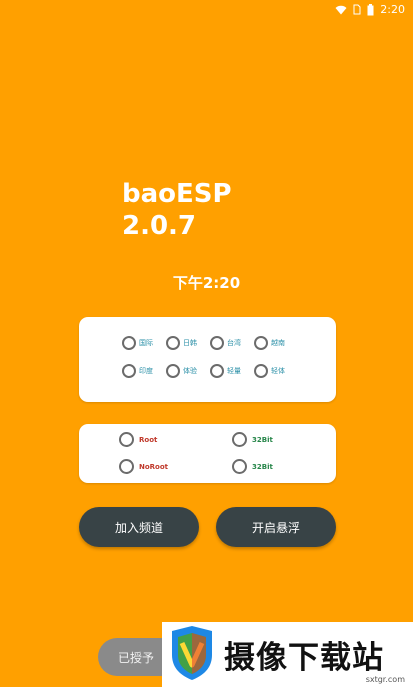 This screenshot has width=413, height=687. I want to click on status-time: 2:20, so click(392, 9).